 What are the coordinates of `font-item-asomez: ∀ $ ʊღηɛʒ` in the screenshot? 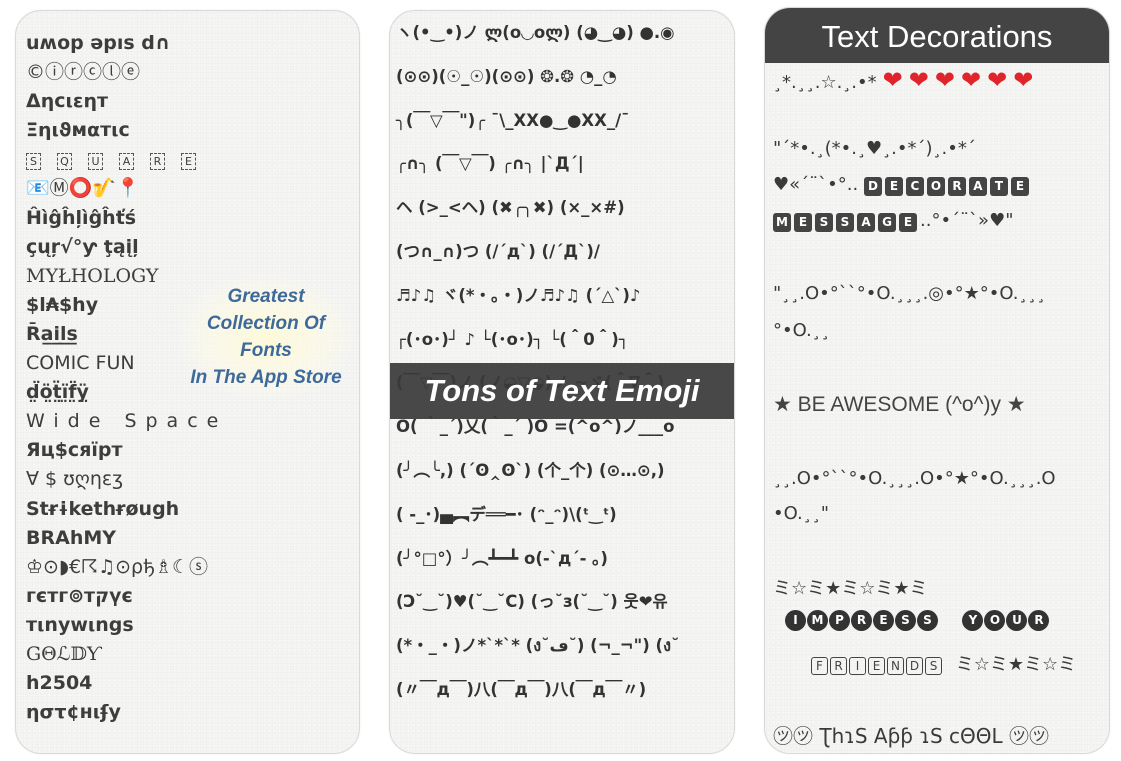 It's located at (126, 479).